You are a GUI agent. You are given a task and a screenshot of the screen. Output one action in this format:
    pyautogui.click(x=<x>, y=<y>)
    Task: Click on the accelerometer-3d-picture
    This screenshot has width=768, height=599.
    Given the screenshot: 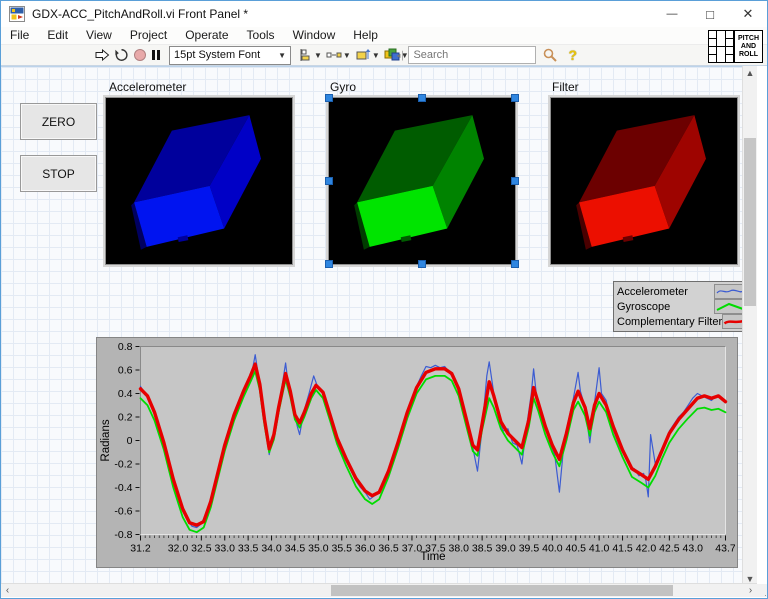 What is the action you would take?
    pyautogui.click(x=199, y=181)
    